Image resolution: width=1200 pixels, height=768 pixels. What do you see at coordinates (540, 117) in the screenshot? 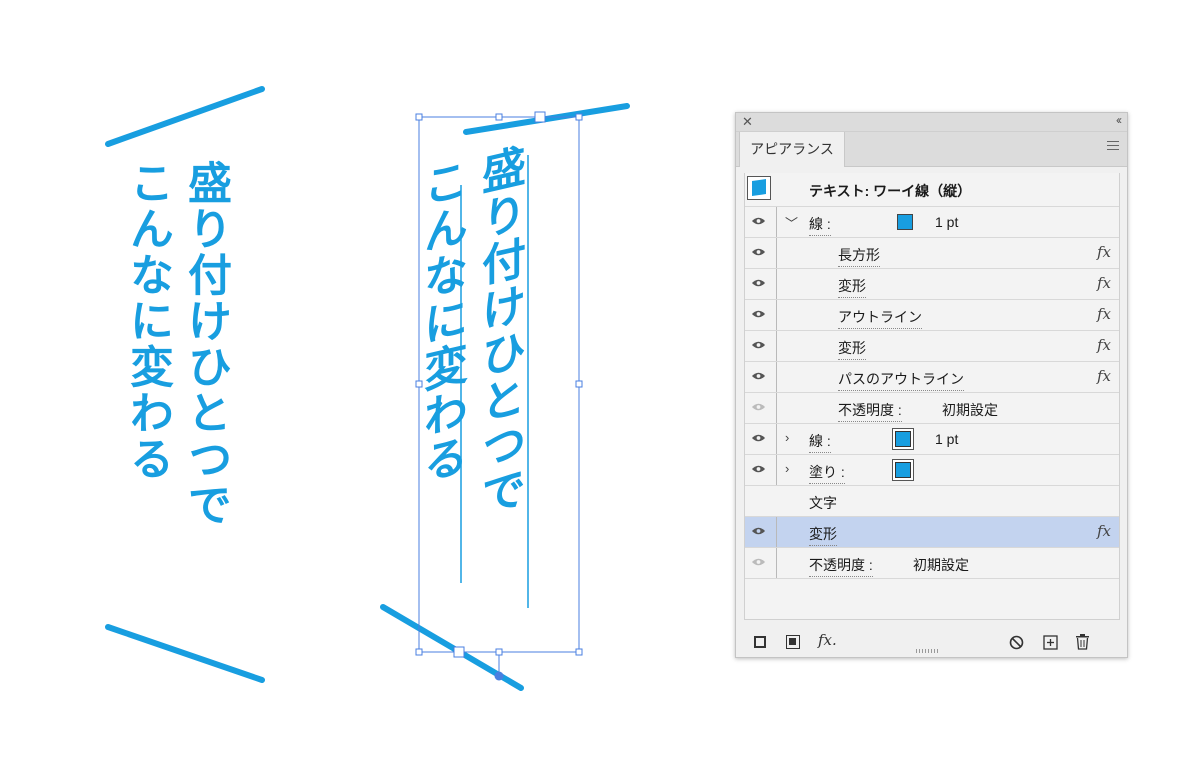
I see `anchor-square-top` at bounding box center [540, 117].